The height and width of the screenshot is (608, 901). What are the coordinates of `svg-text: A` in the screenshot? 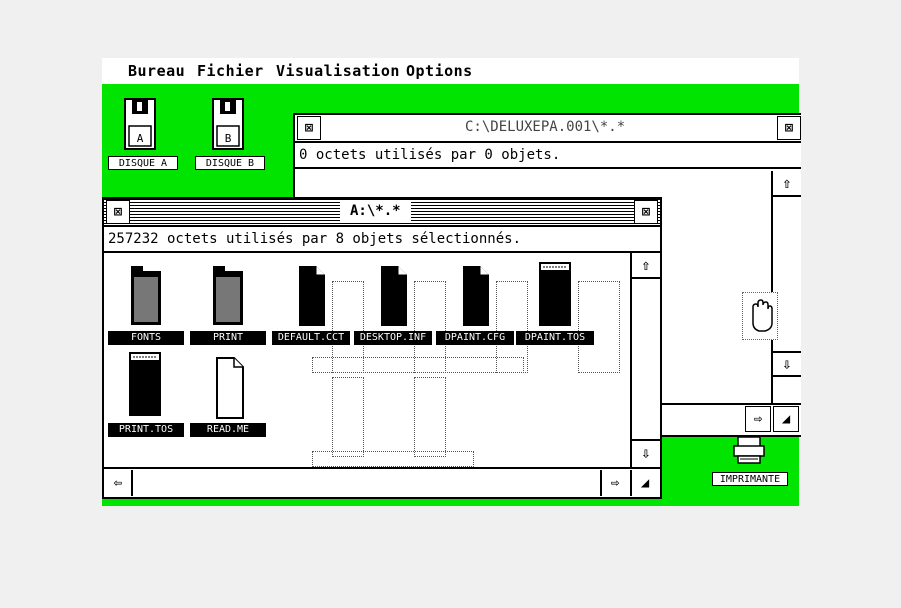 It's located at (140, 138).